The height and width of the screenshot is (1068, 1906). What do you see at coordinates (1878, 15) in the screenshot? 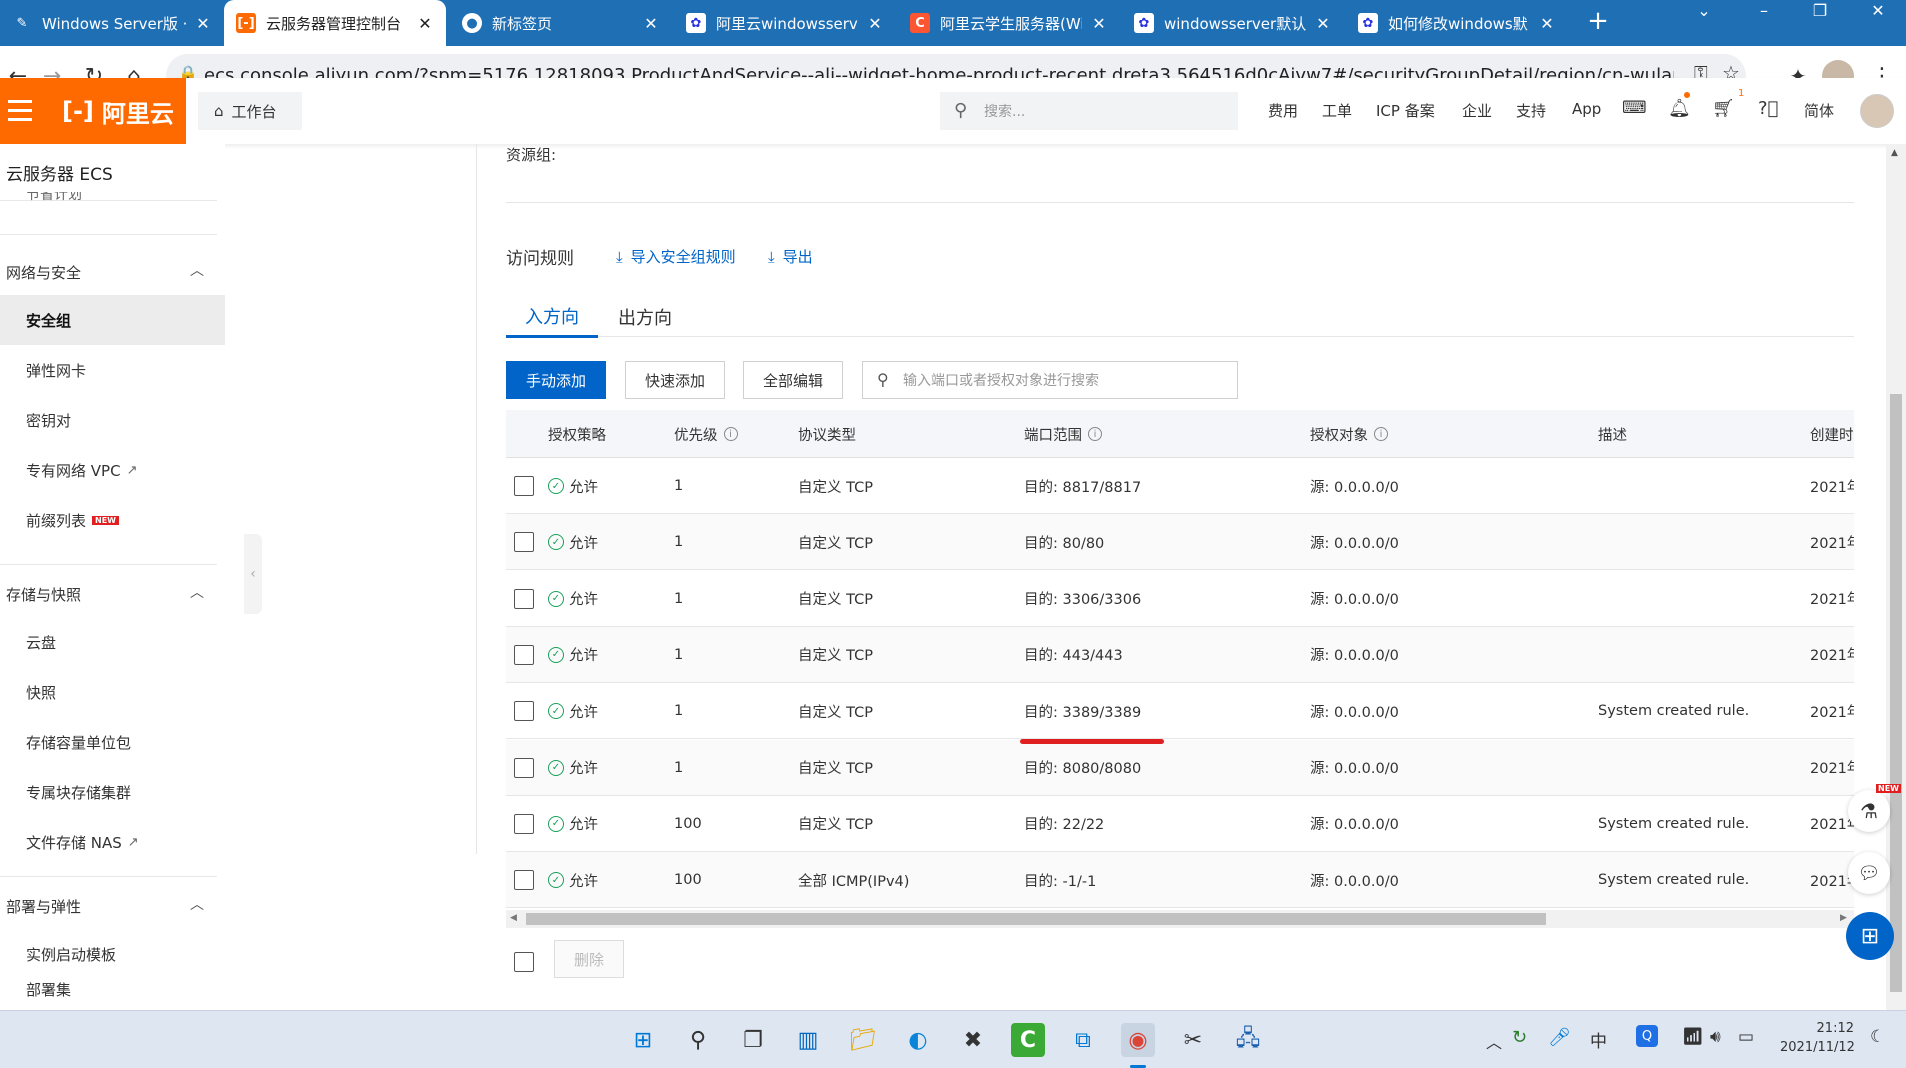
I see `window-close-icon: ✕` at bounding box center [1878, 15].